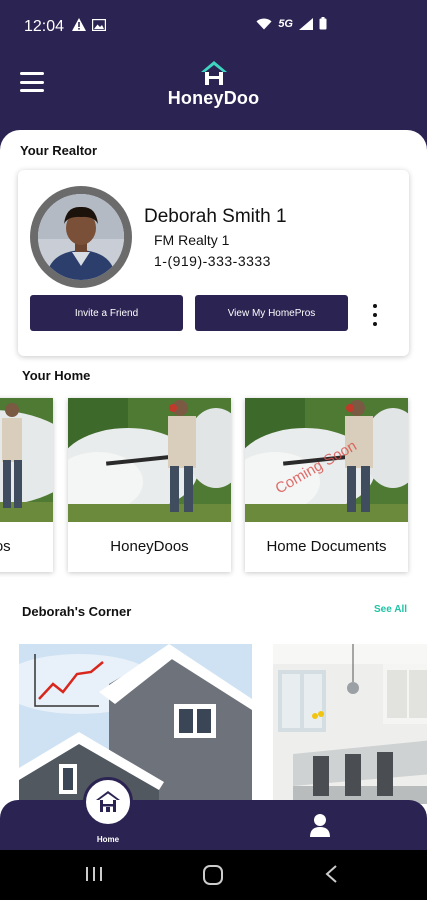  I want to click on home-system-icon, so click(213, 875).